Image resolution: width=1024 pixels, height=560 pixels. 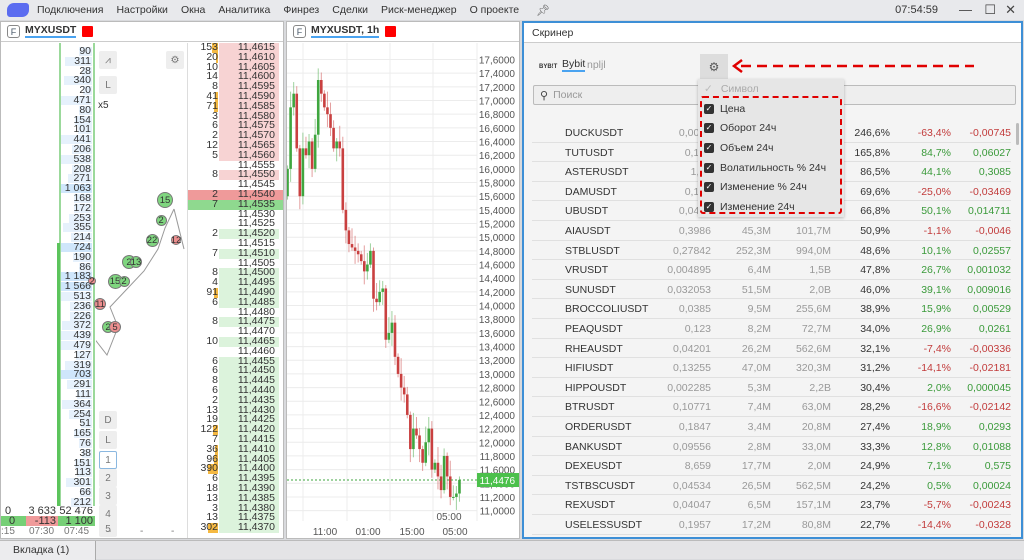 What do you see at coordinates (497, 279) in the screenshot?
I see `price-tick: 14,4000` at bounding box center [497, 279].